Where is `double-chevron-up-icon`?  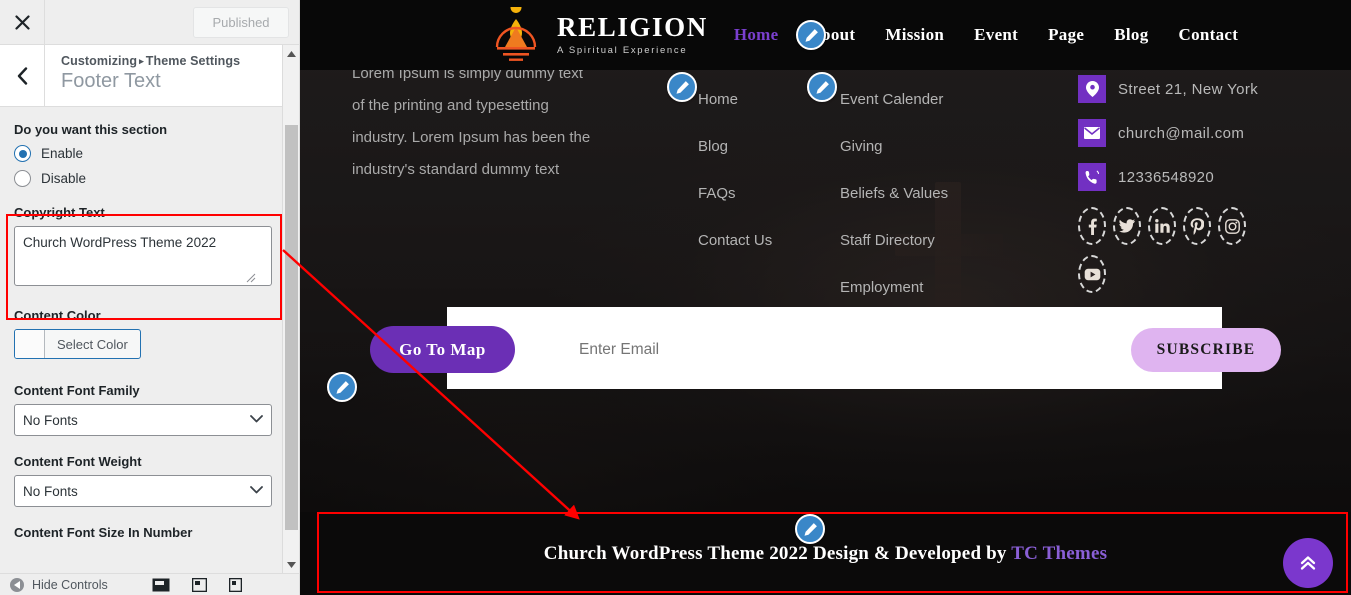 double-chevron-up-icon is located at coordinates (1308, 563).